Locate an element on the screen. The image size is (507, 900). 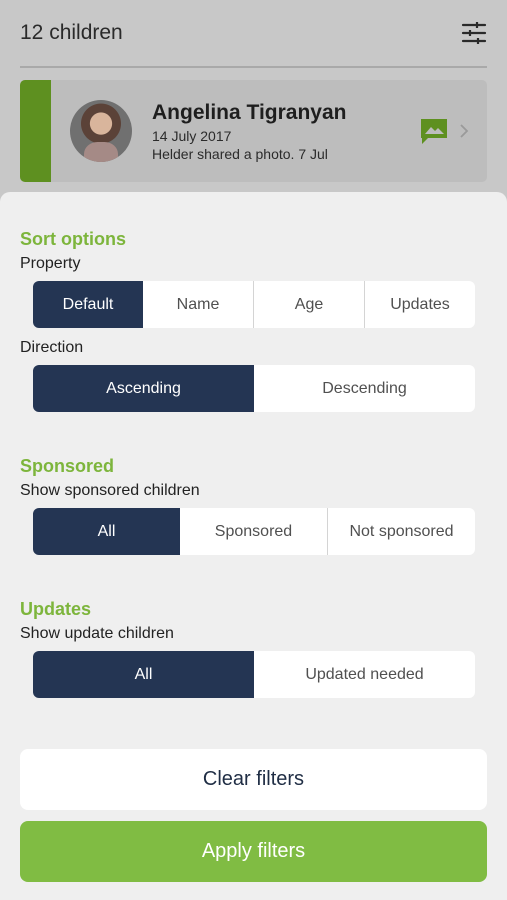
child-birth-date: 14 July 2017 is located at coordinates (192, 135).